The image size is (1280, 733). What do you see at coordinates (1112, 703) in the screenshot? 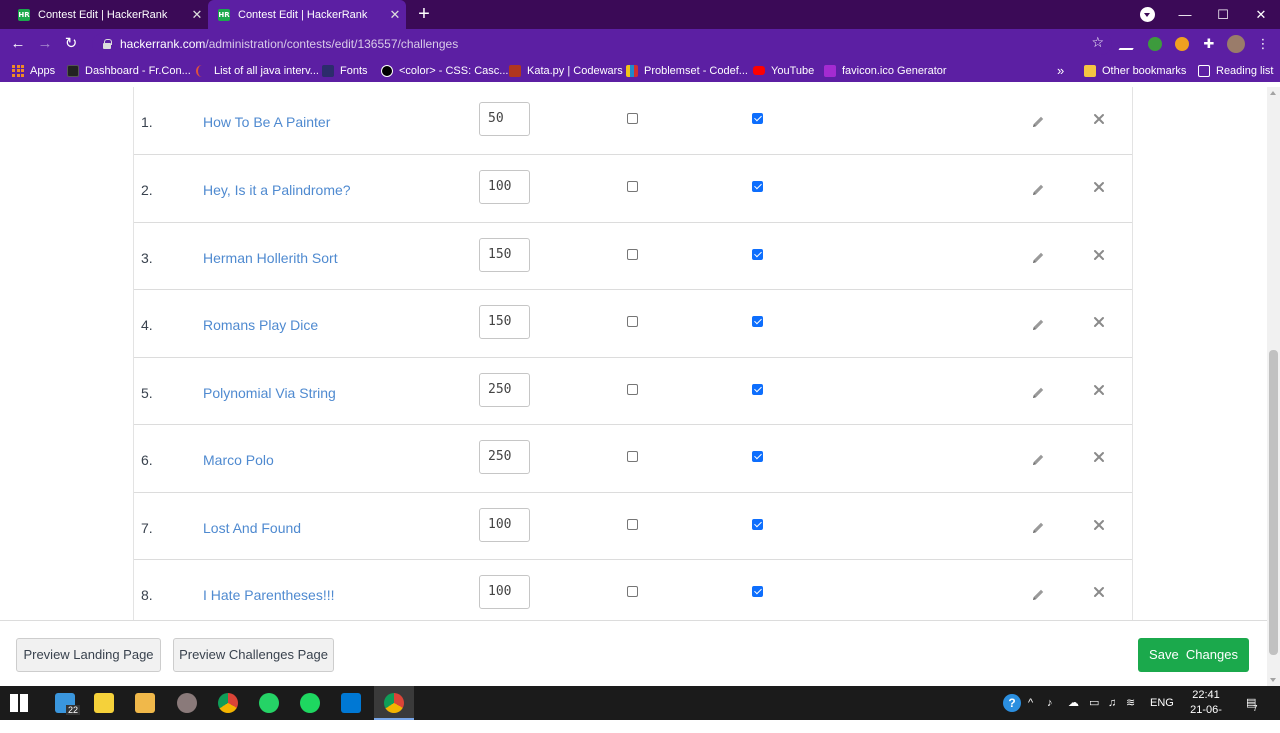
I see `speaker-icon: ♫` at bounding box center [1112, 703].